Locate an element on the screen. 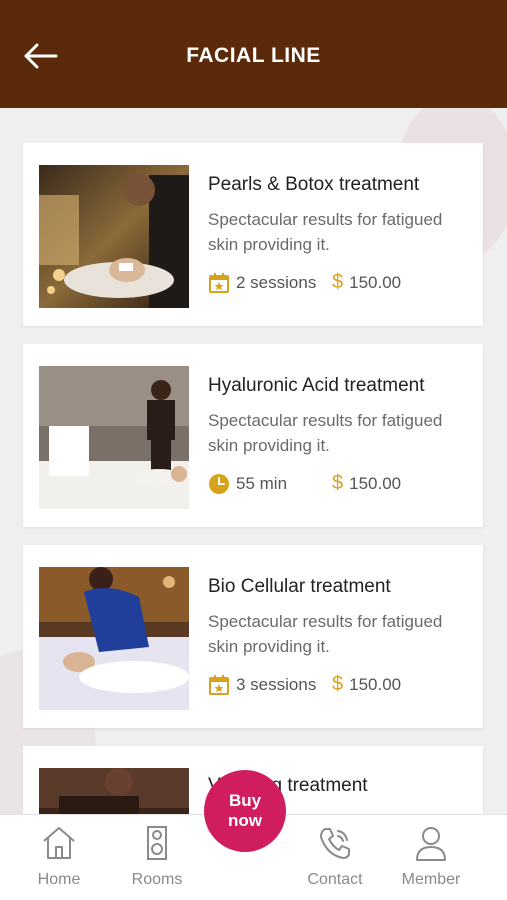 The width and height of the screenshot is (507, 900). nav-item-contact: Contact is located at coordinates (335, 859).